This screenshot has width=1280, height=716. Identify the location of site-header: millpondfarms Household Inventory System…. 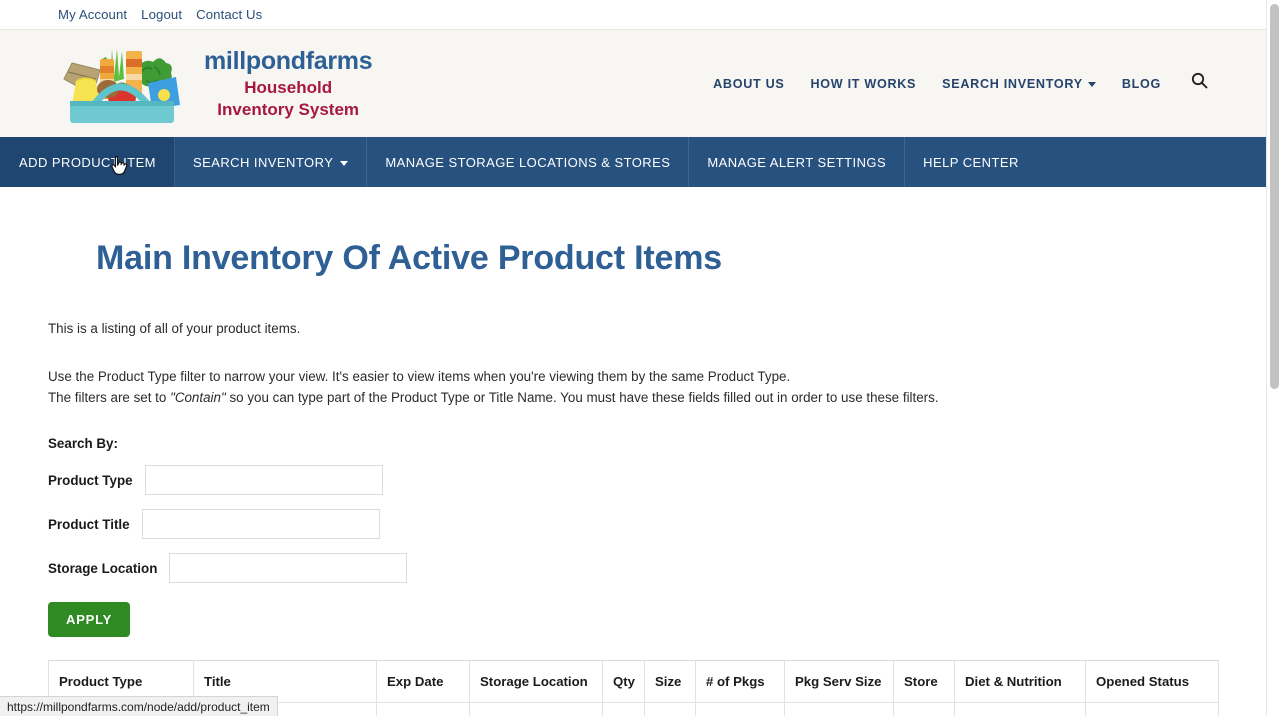
(633, 83).